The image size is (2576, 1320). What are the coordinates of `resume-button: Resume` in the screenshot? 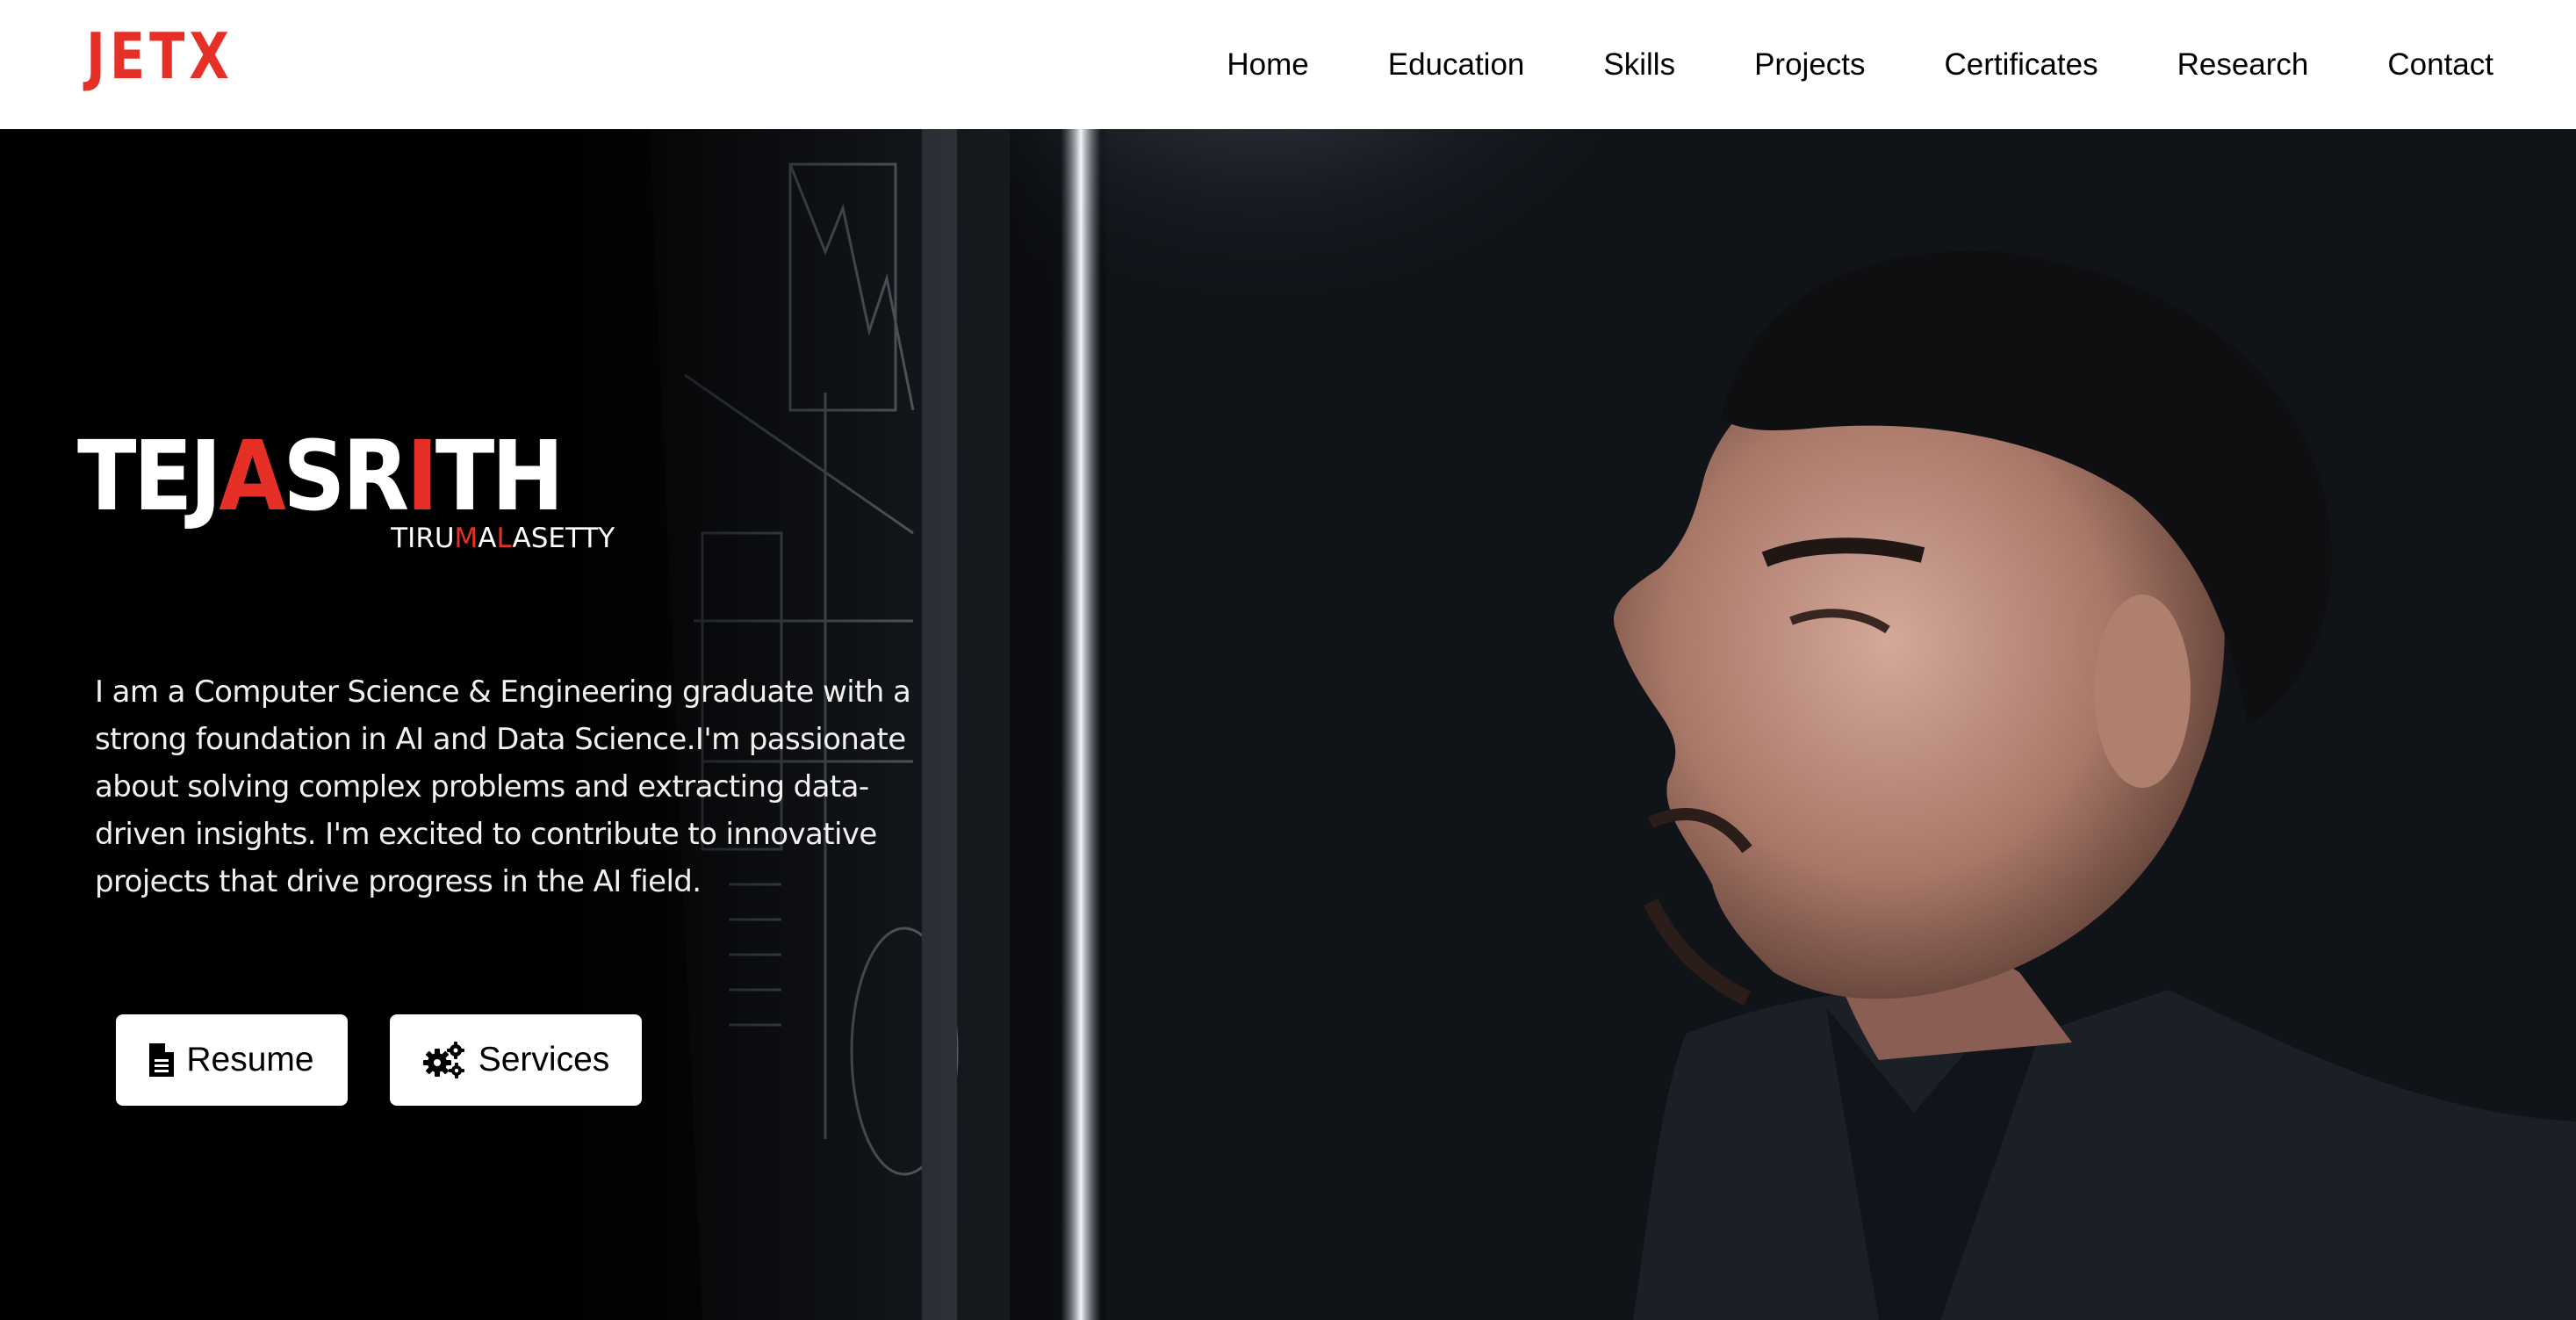 It's located at (232, 1060).